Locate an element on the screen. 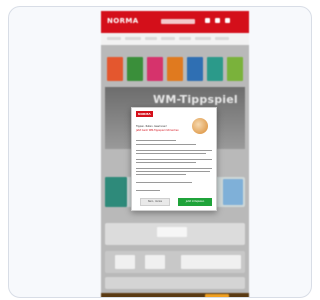 The width and height of the screenshot is (320, 300). search-input is located at coordinates (178, 21).